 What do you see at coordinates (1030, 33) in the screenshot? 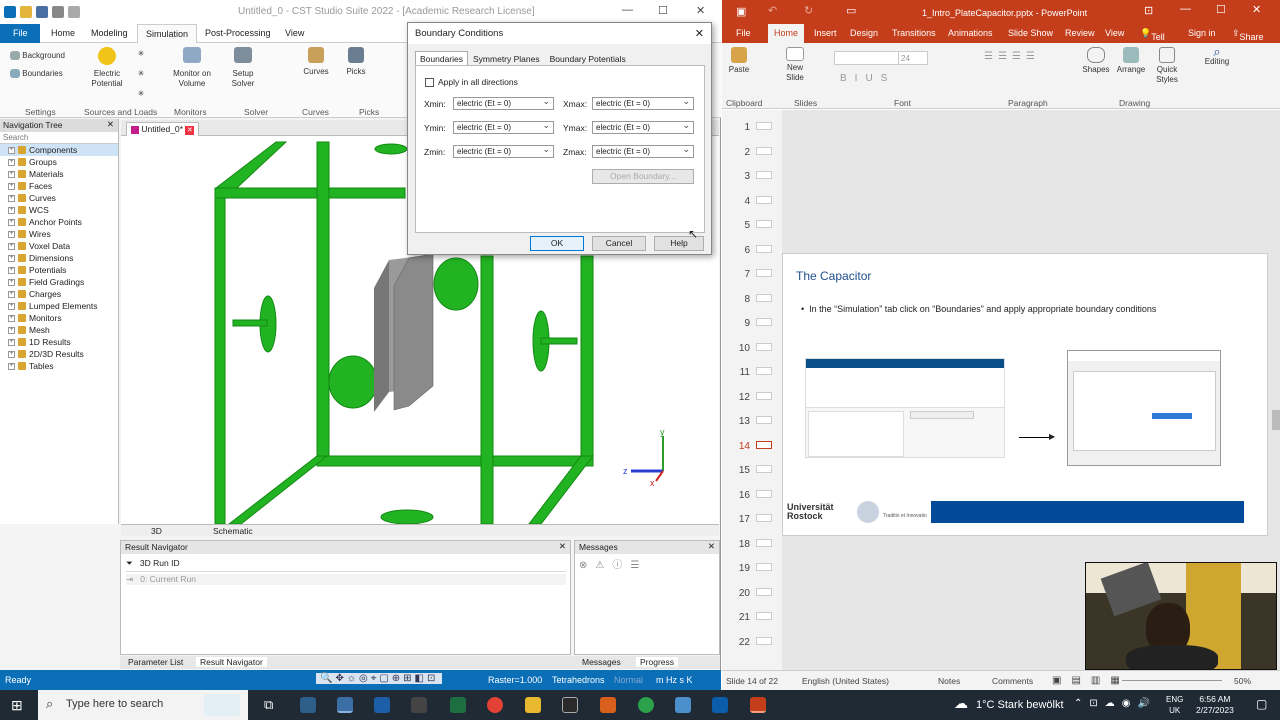
I see `ppt-tab-slide-show: Slide Show` at bounding box center [1030, 33].